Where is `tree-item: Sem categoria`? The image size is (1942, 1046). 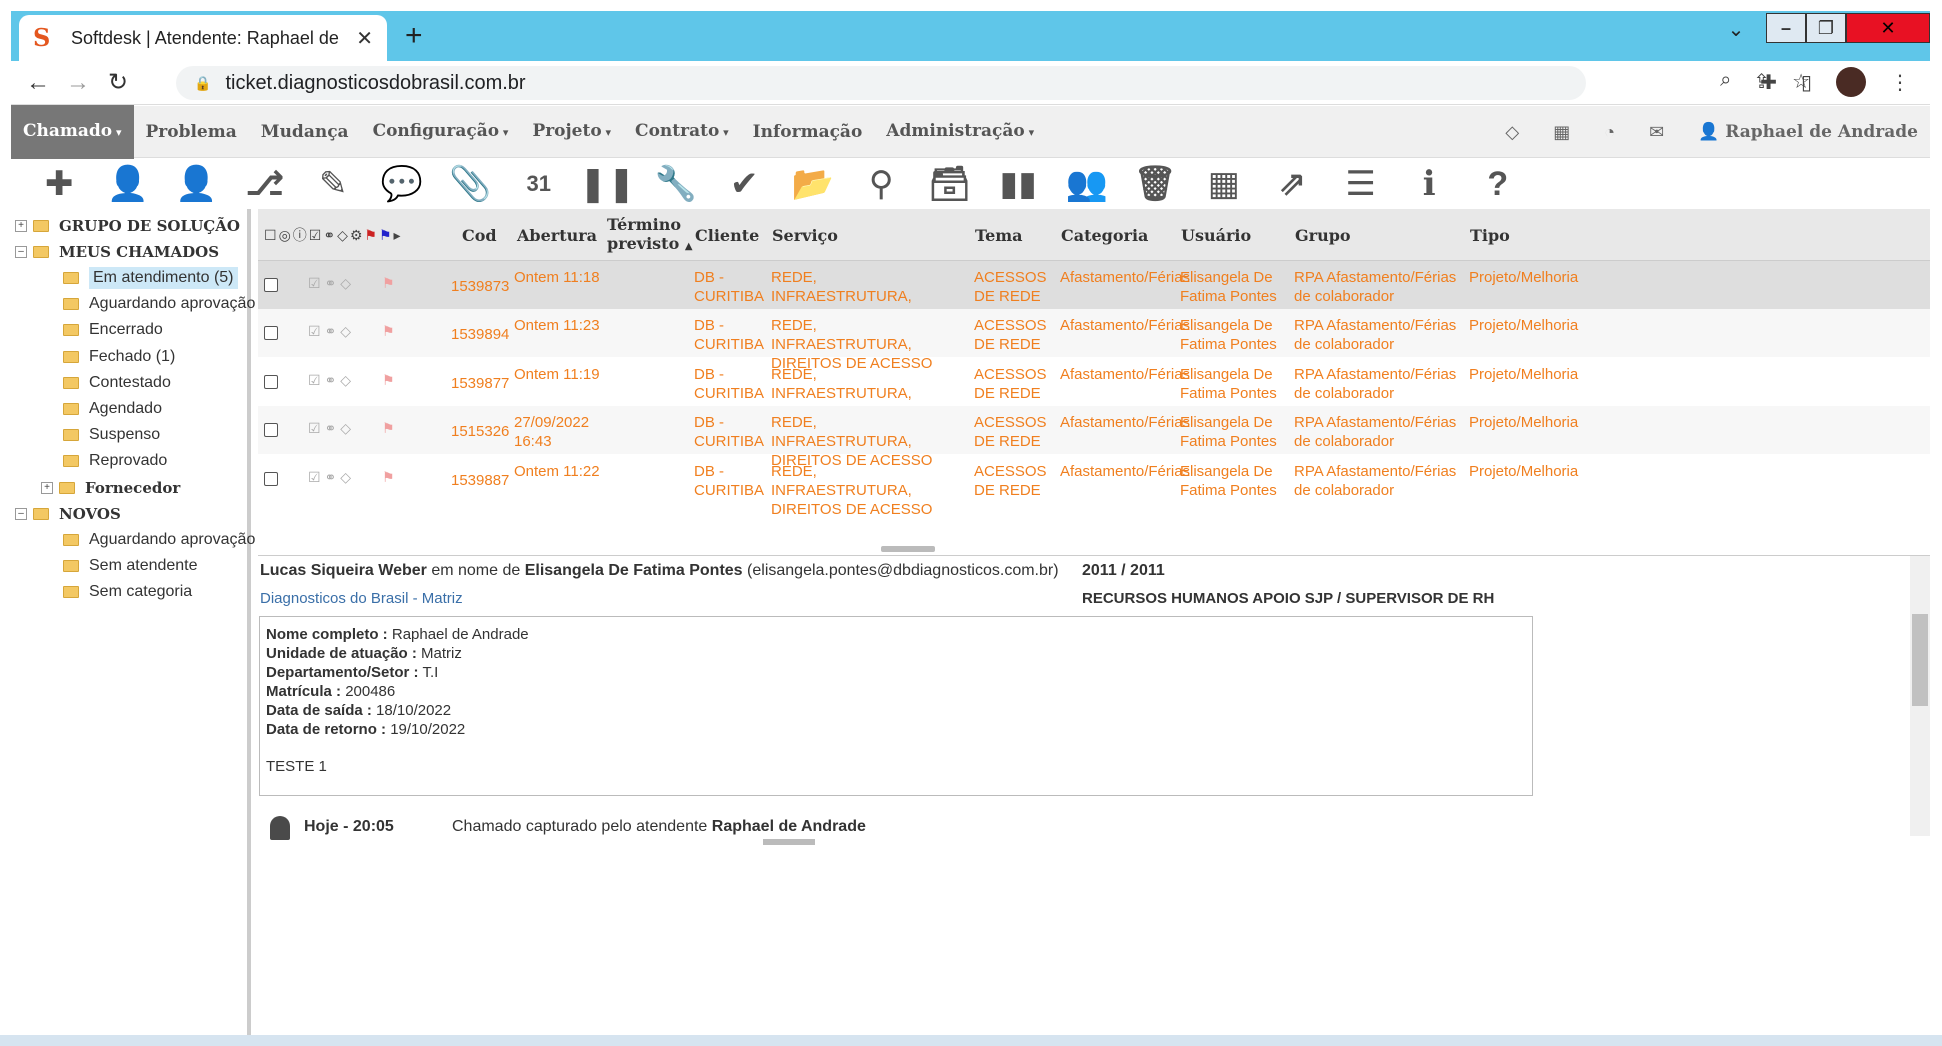
tree-item: Sem categoria is located at coordinates (127, 592).